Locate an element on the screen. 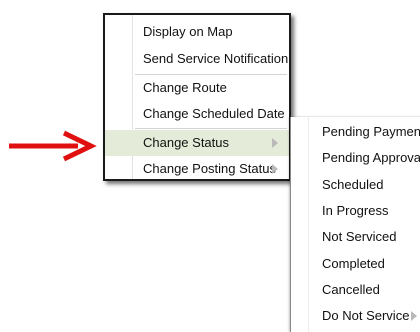 Image resolution: width=420 pixels, height=332 pixels. red-arrow-icon is located at coordinates (53, 146).